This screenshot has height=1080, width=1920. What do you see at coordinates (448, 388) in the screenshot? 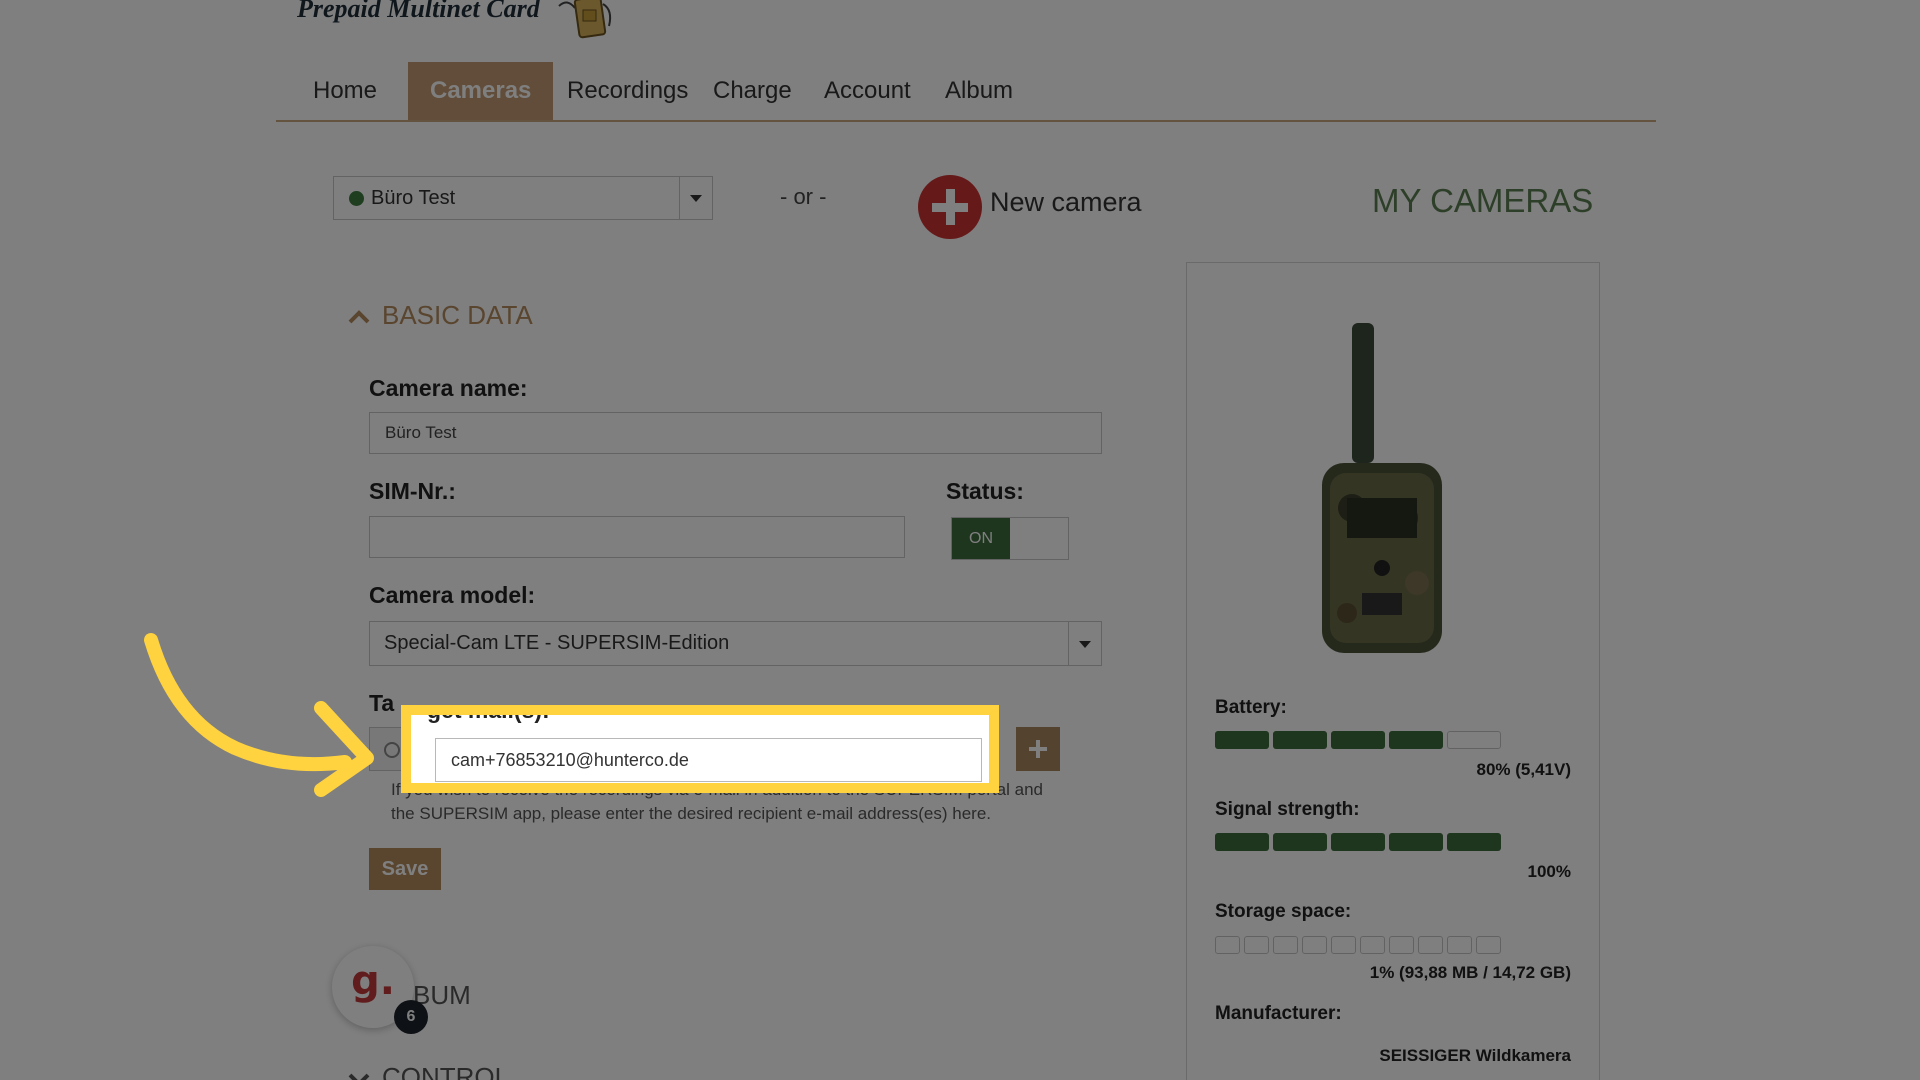
I see `camera-name-label: Camera name:` at bounding box center [448, 388].